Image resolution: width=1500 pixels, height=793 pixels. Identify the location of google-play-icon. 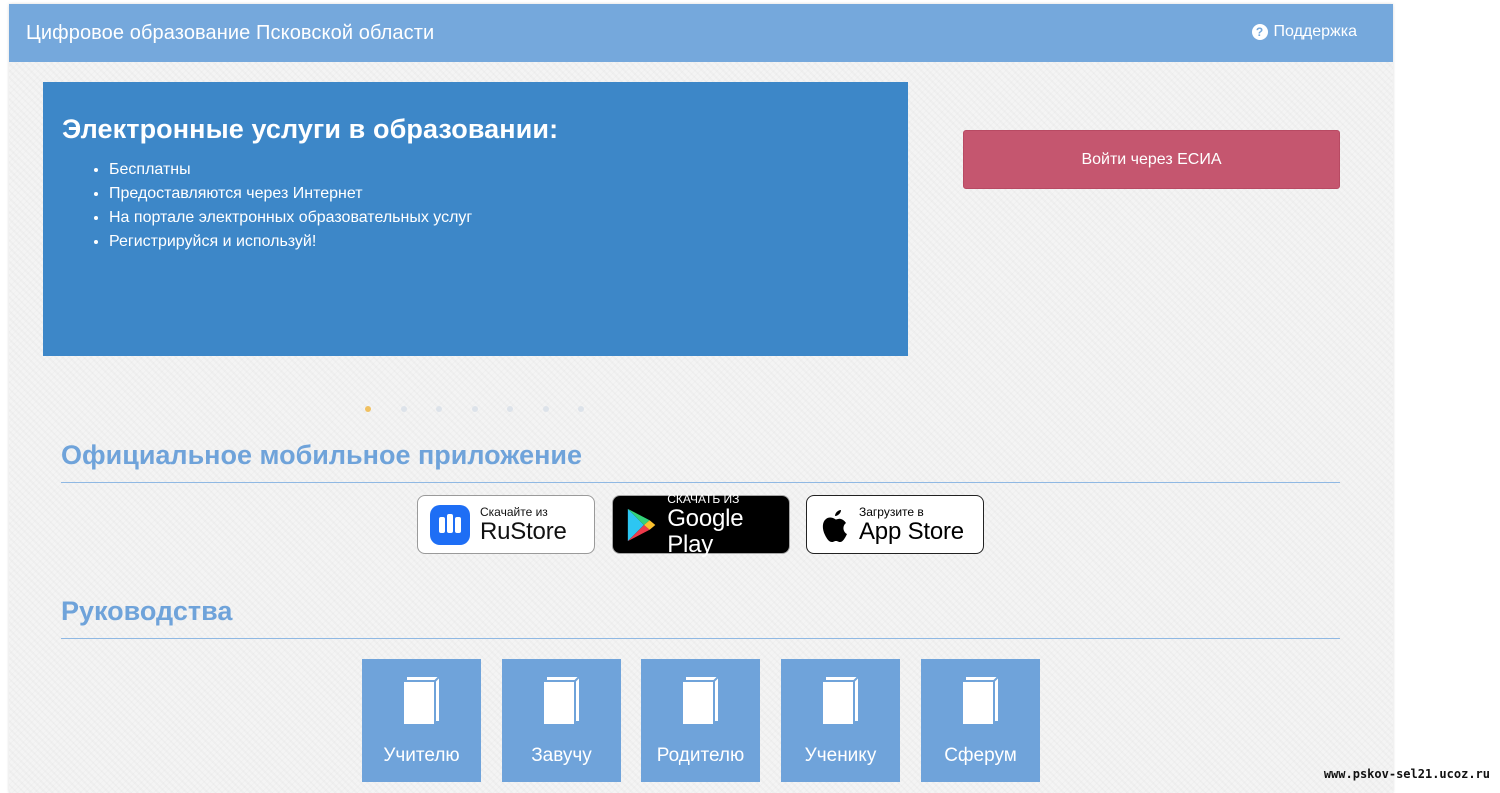
(641, 524).